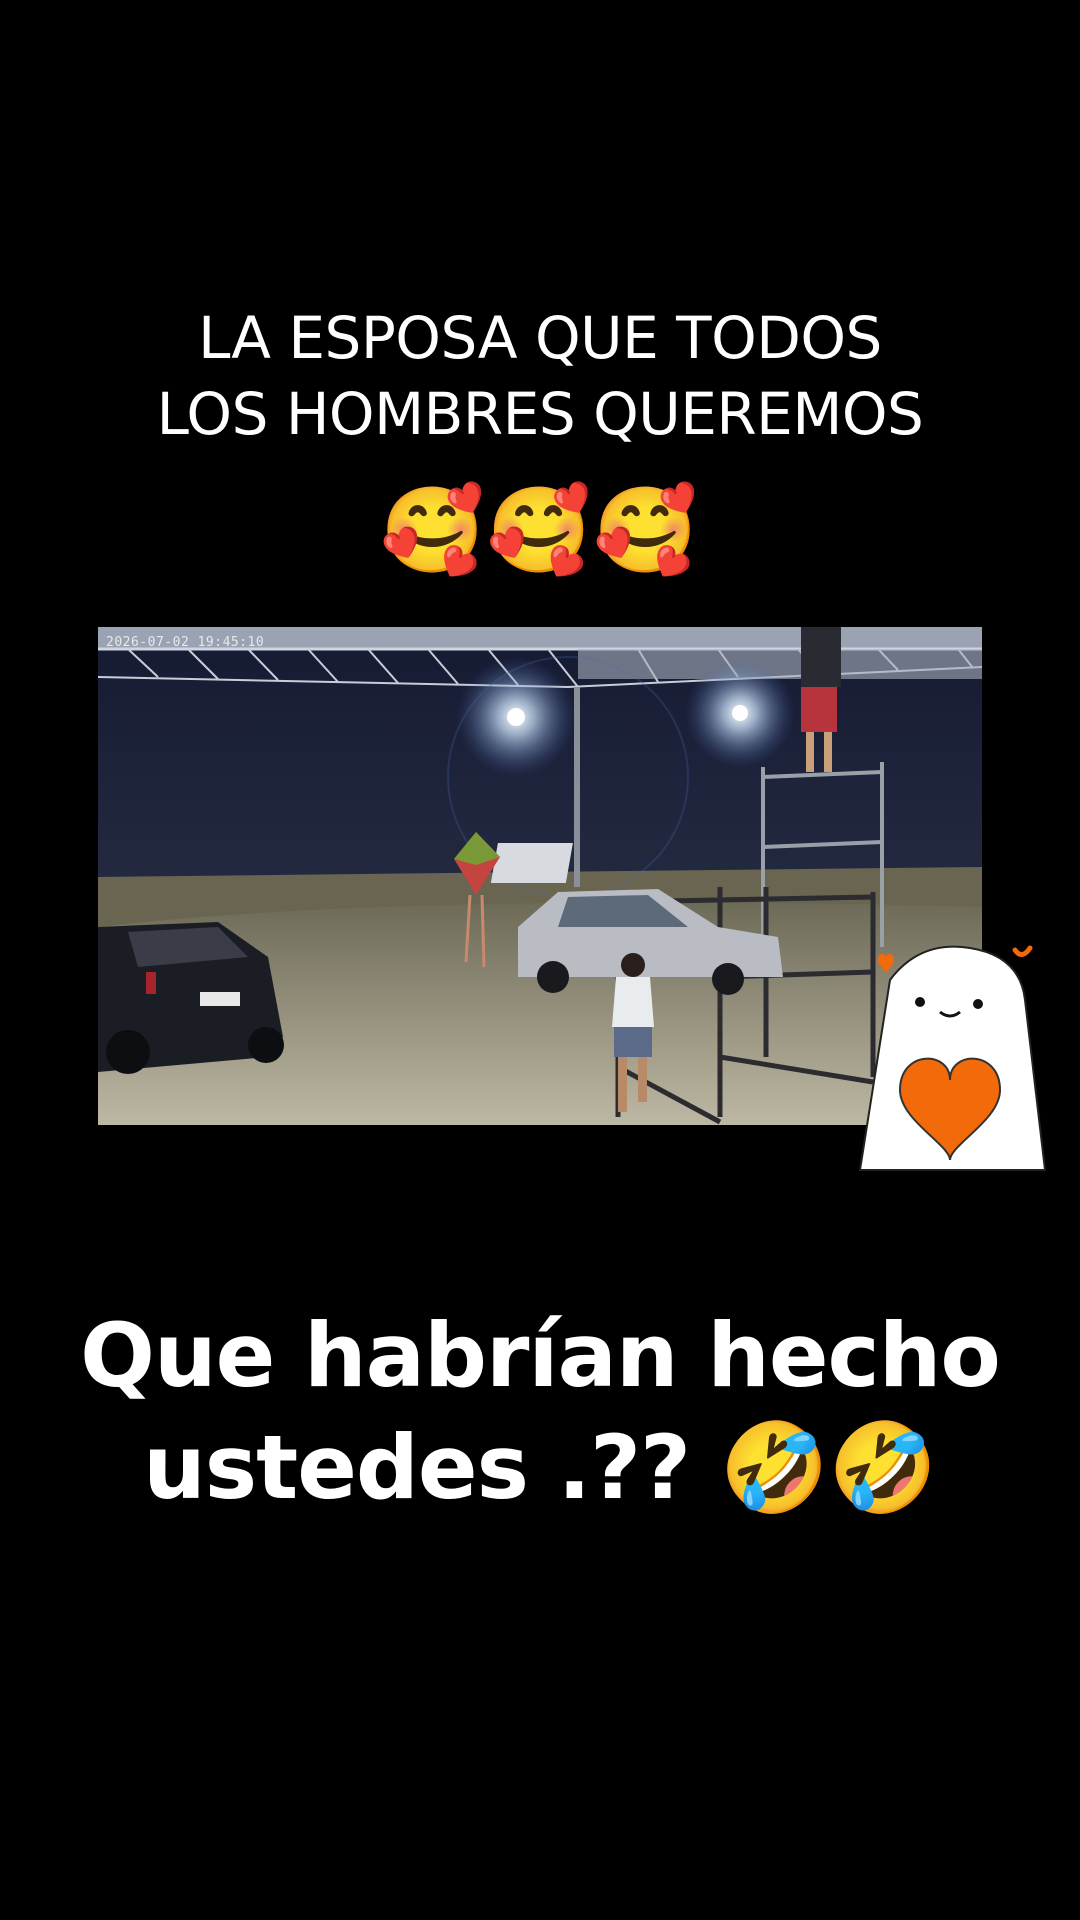 The image size is (1080, 1920). I want to click on top-caption: LA ESPOSA QUE TODOS LOS HOMBRES QUEREMOS, so click(540, 376).